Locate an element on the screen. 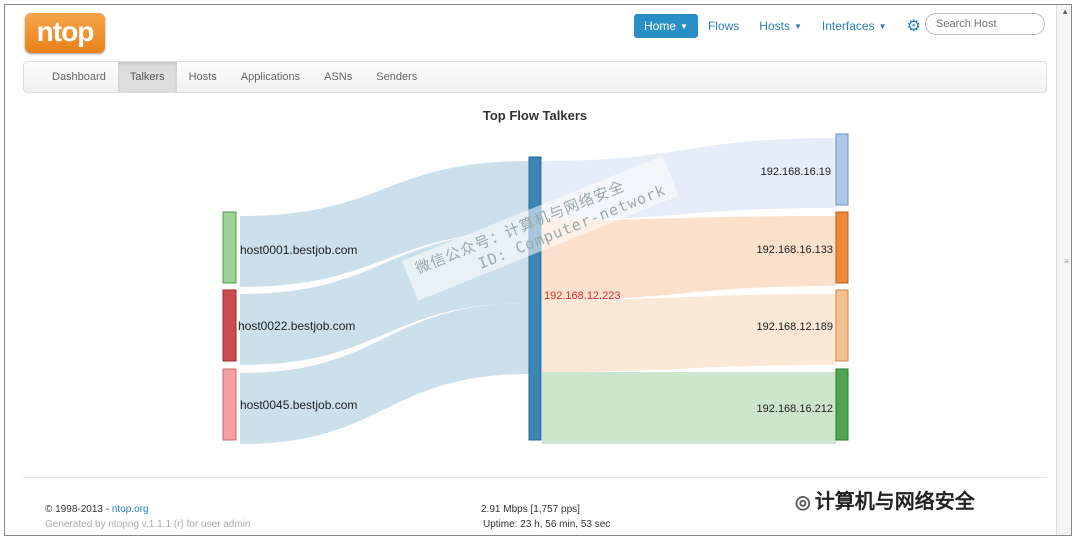 This screenshot has height=542, width=1080. copyright: © 1998-2013 - ntop.org is located at coordinates (97, 509).